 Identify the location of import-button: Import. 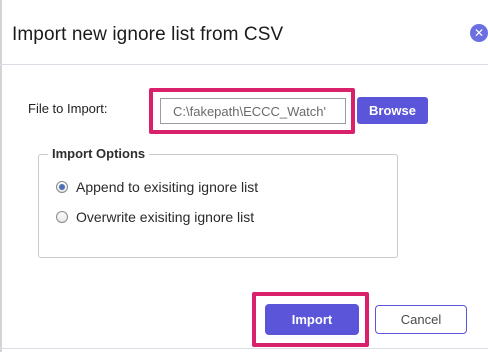
(312, 319).